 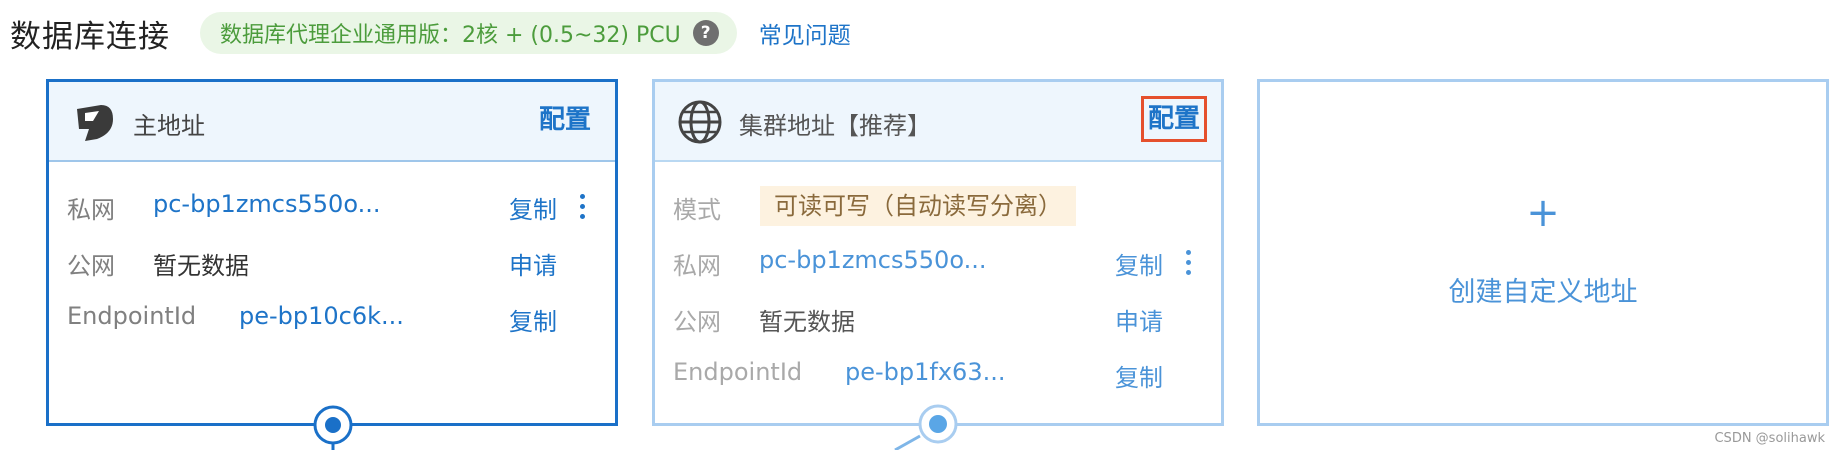 What do you see at coordinates (918, 206) in the screenshot?
I see `mode-tag: 可读可写（自动读写分离）` at bounding box center [918, 206].